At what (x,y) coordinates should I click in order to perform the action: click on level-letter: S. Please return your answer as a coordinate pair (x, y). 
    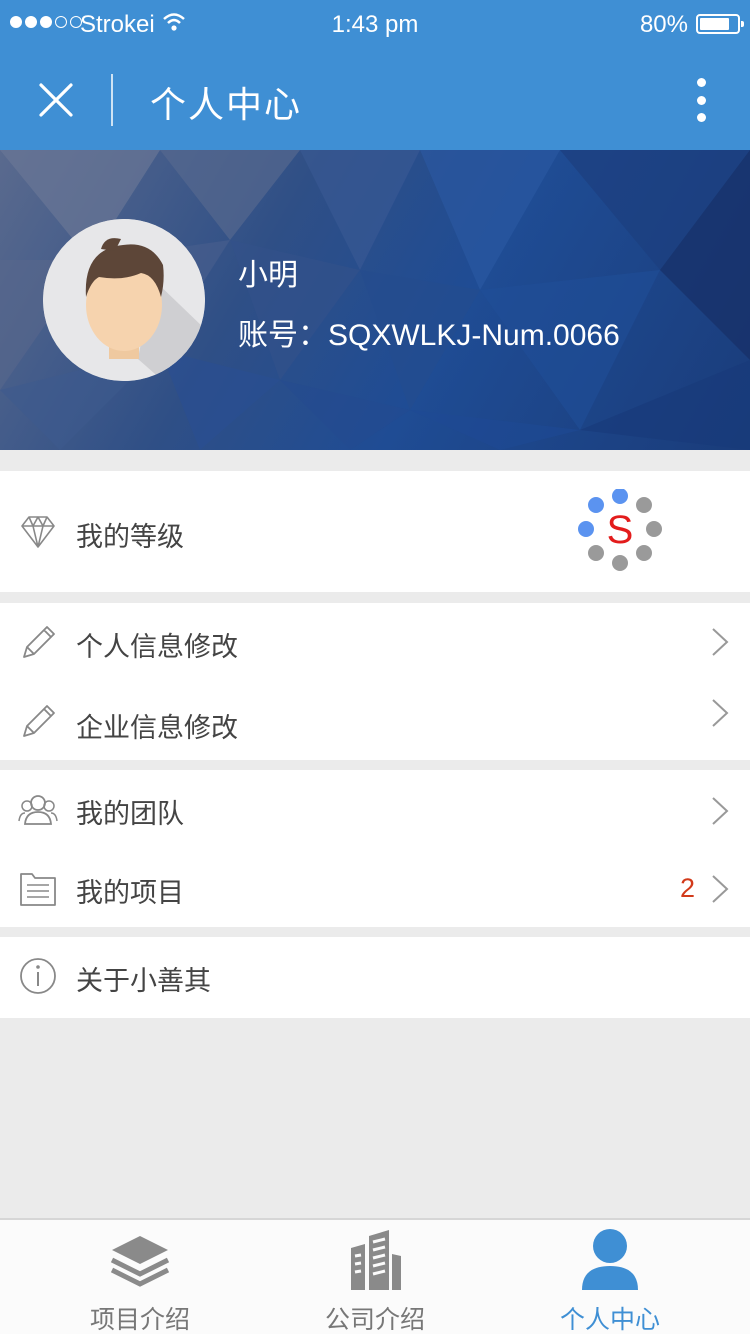
    Looking at the image, I should click on (620, 530).